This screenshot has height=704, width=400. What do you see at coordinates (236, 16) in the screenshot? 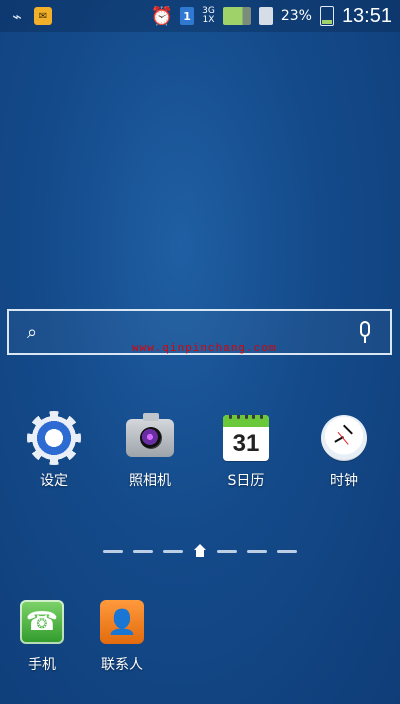
I see `signal-icon` at bounding box center [236, 16].